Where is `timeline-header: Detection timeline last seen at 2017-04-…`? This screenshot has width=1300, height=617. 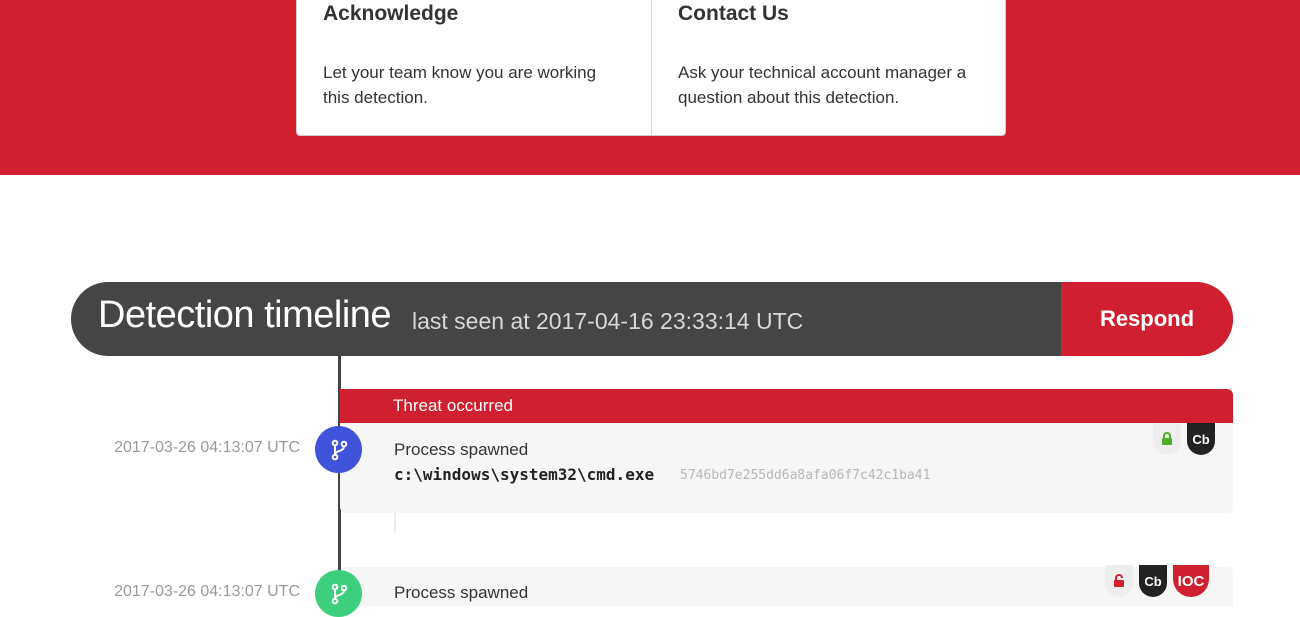
timeline-header: Detection timeline last seen at 2017-04-… is located at coordinates (652, 319).